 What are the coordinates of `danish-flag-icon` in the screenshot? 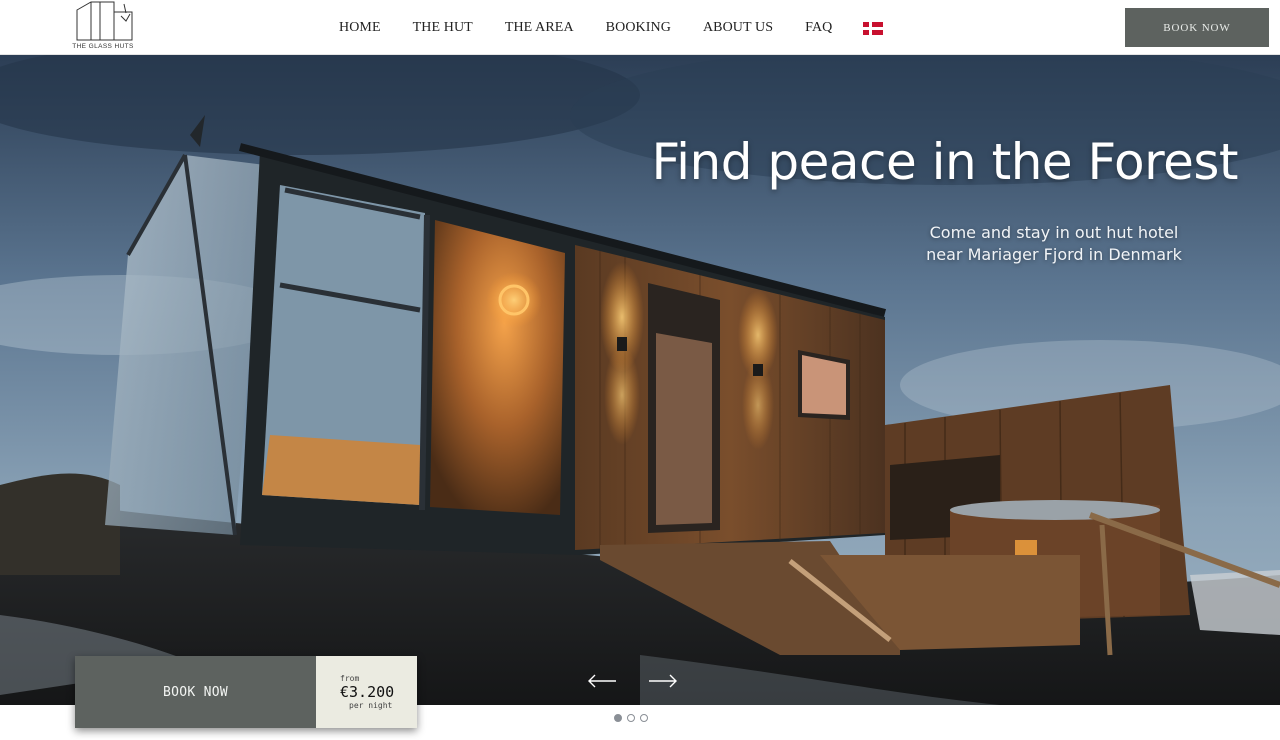 It's located at (873, 28).